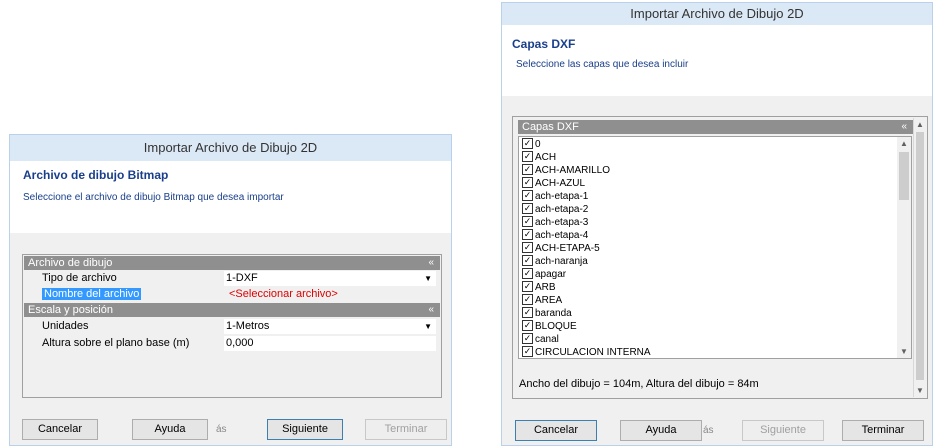  I want to click on layer-label: ACH-AZUL, so click(560, 183).